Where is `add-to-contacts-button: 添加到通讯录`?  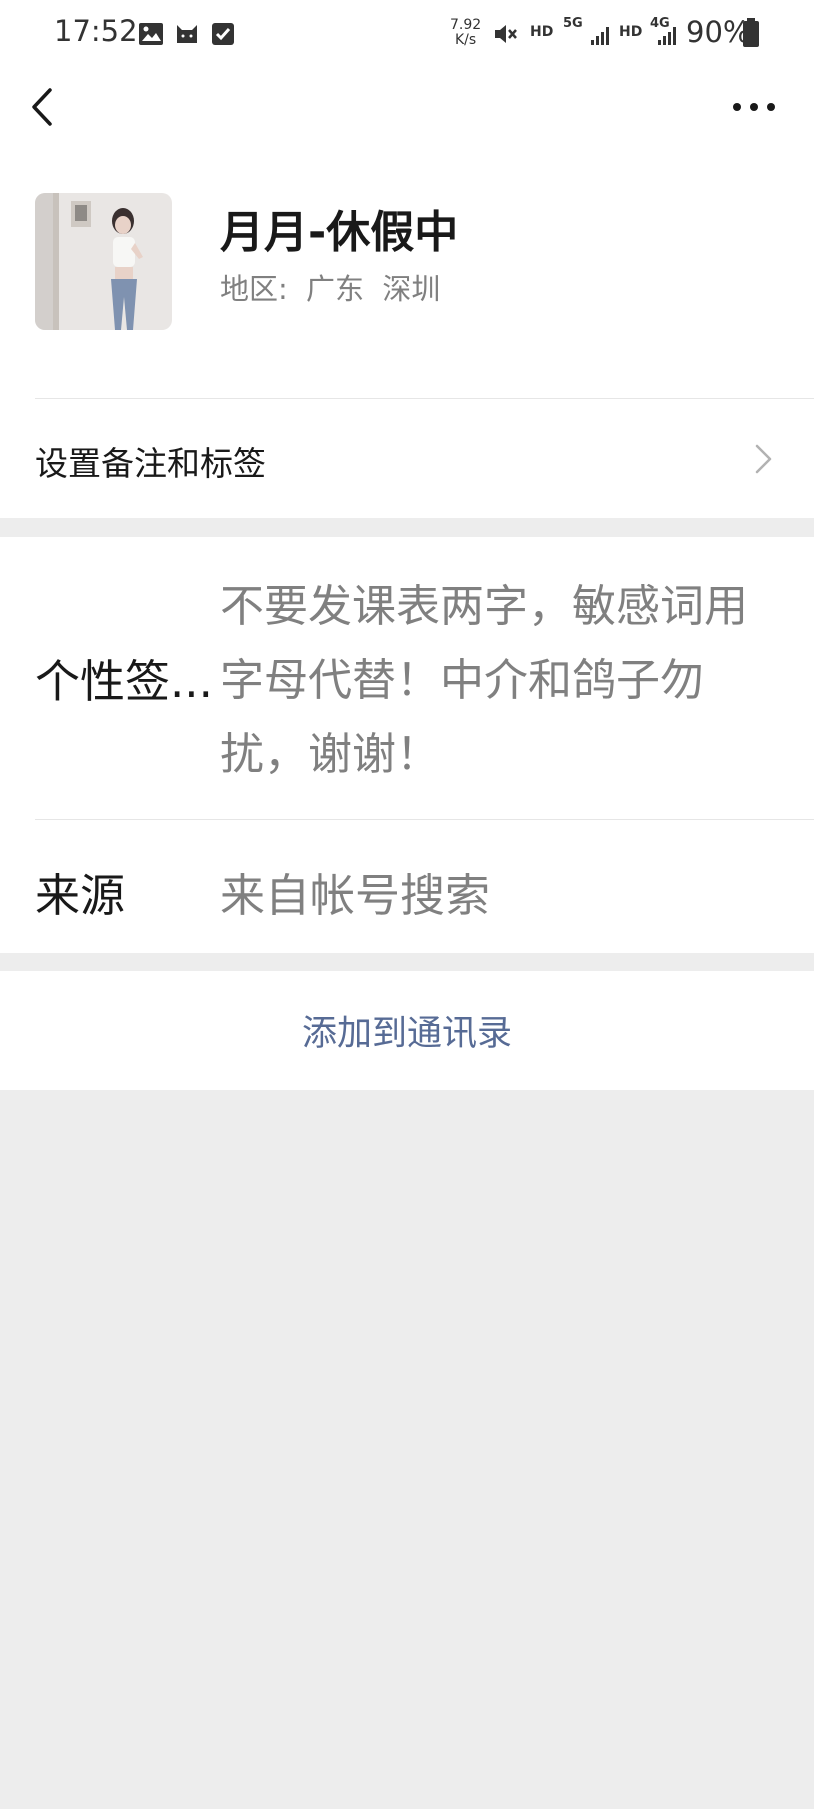
add-to-contacts-button: 添加到通讯录 is located at coordinates (407, 1030).